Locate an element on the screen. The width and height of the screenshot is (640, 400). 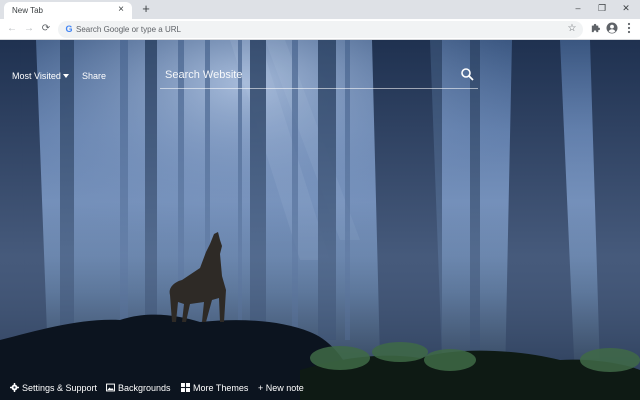
forward-button: → is located at coordinates (29, 29).